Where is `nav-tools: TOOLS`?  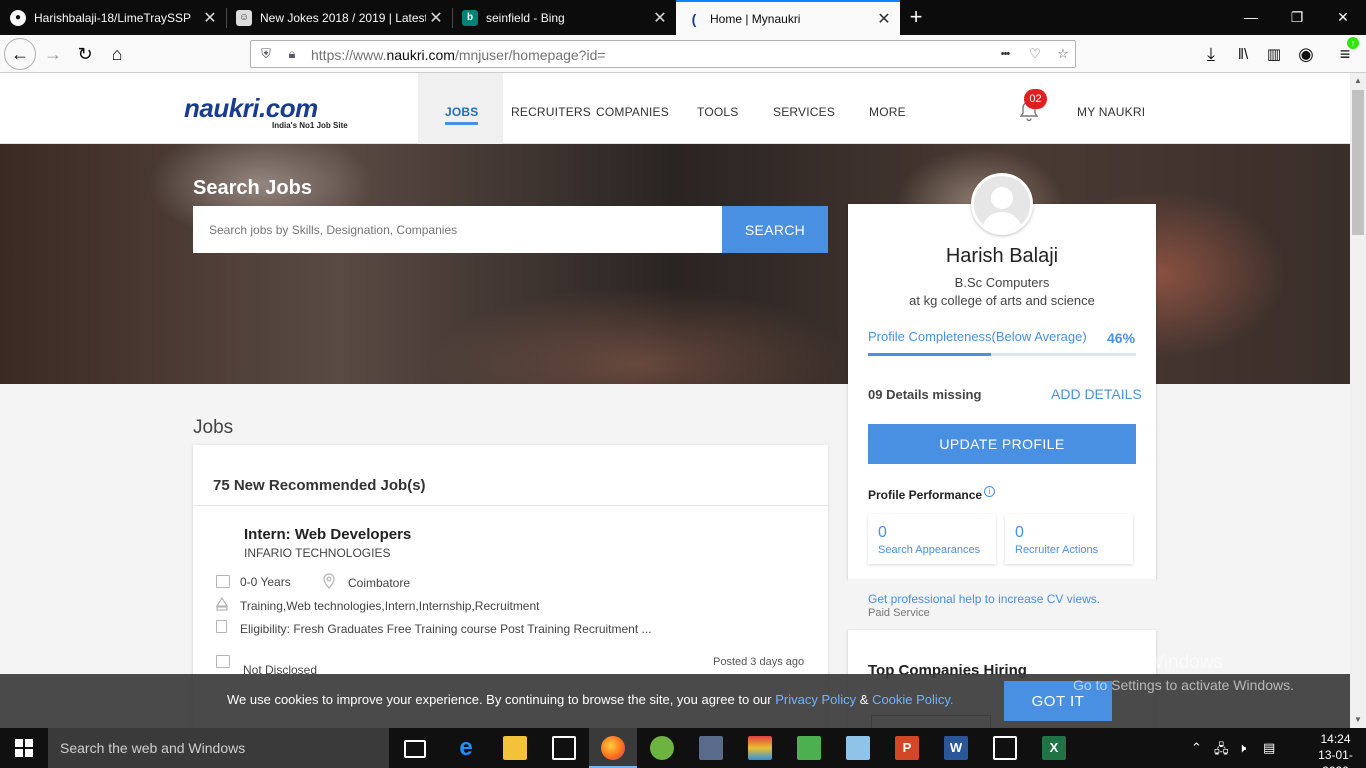
nav-tools: TOOLS is located at coordinates (717, 112).